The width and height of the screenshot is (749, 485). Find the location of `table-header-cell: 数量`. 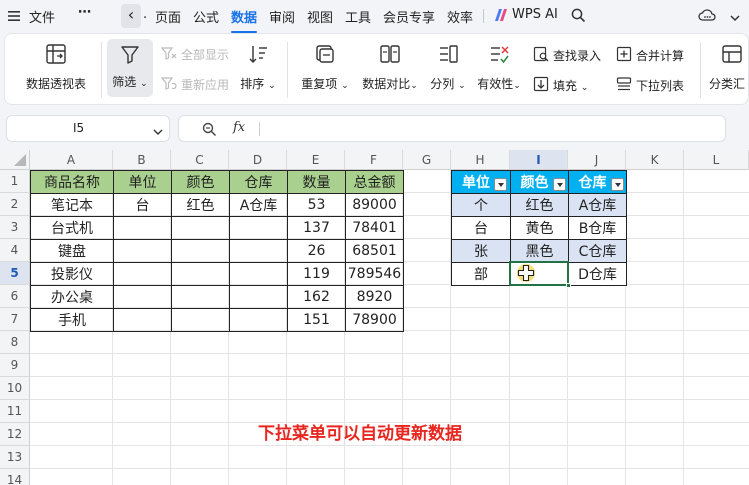

table-header-cell: 数量 is located at coordinates (316, 182).